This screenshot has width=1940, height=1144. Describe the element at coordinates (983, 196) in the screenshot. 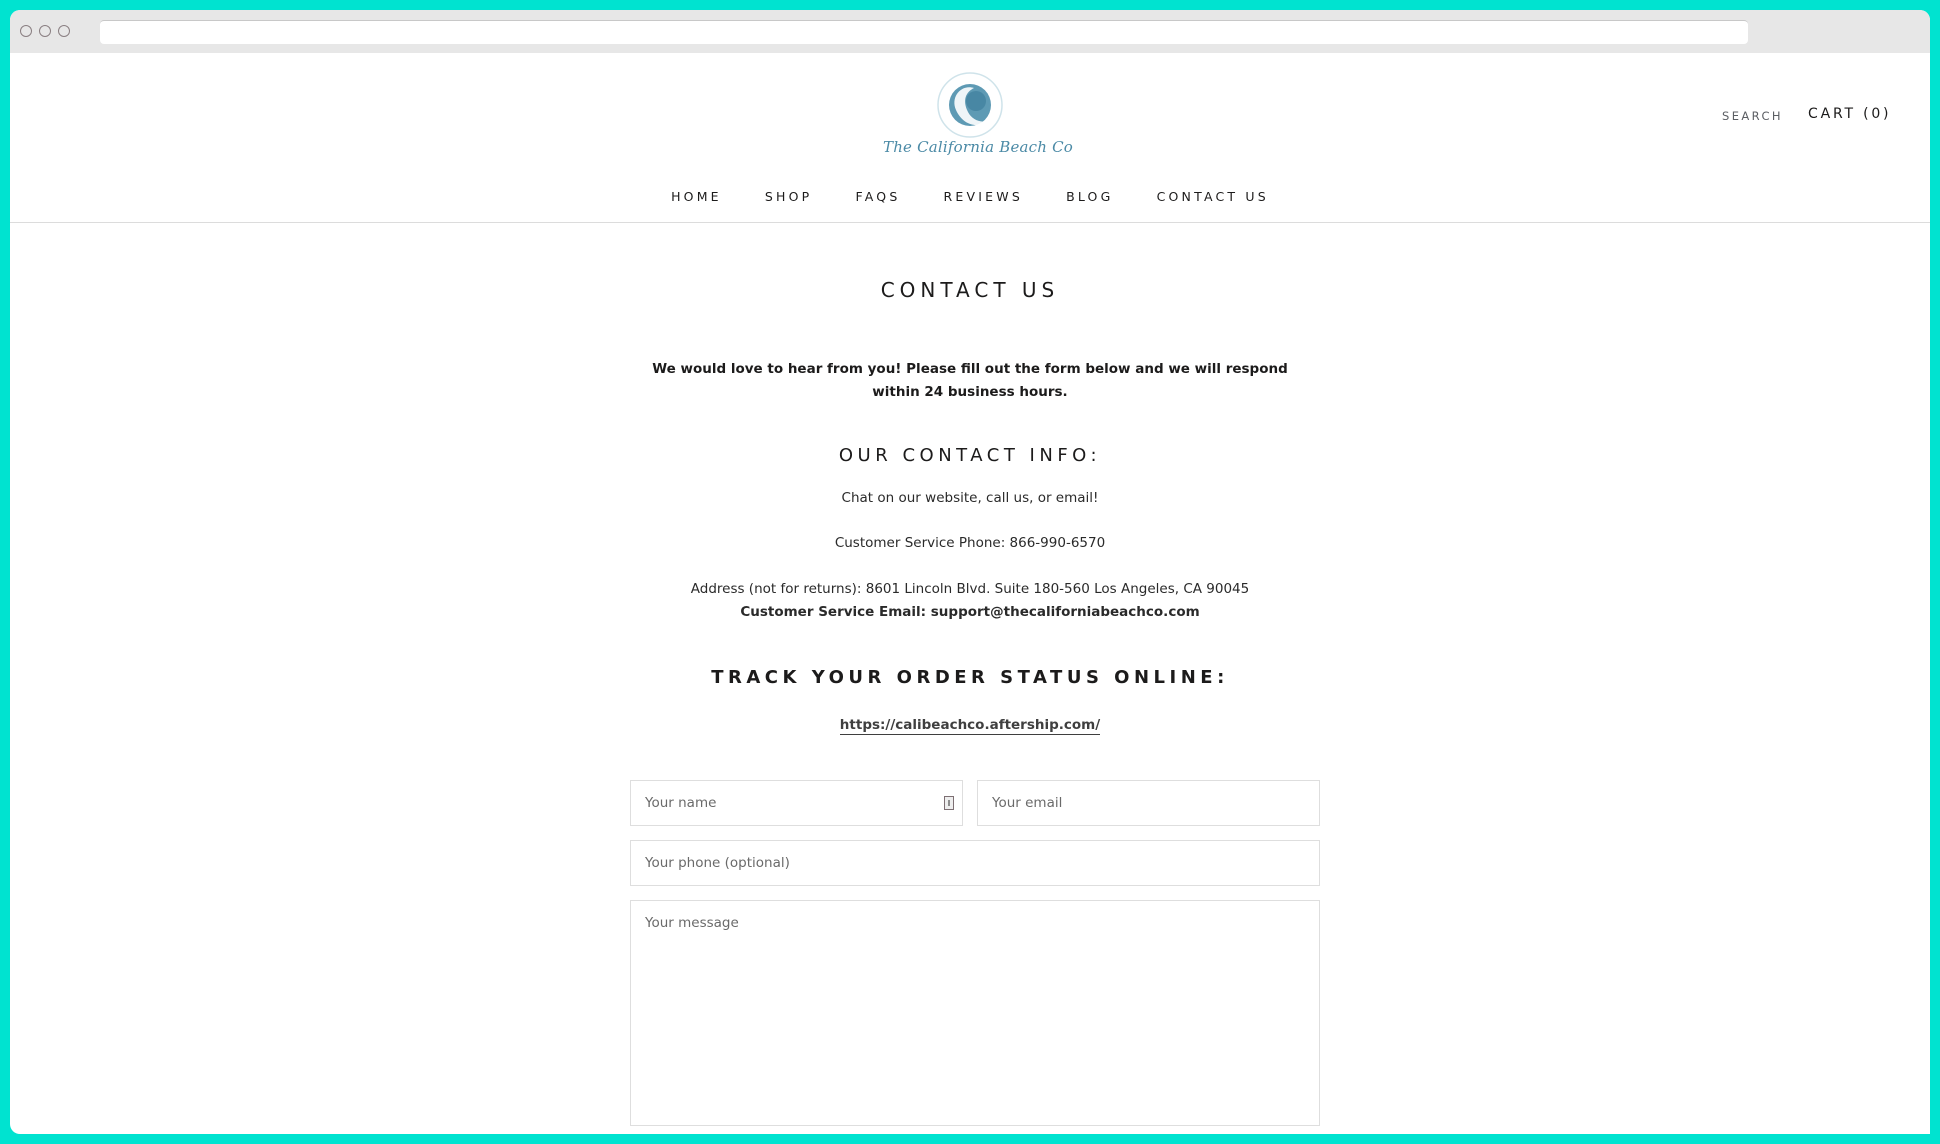

I see `nav-reviews: REVIEWS` at that location.